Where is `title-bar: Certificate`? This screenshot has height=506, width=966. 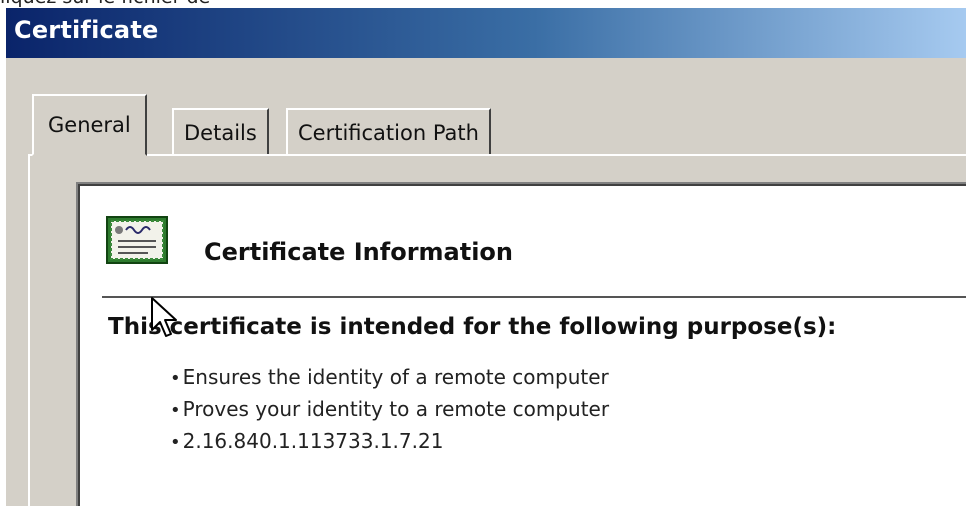
title-bar: Certificate is located at coordinates (486, 33).